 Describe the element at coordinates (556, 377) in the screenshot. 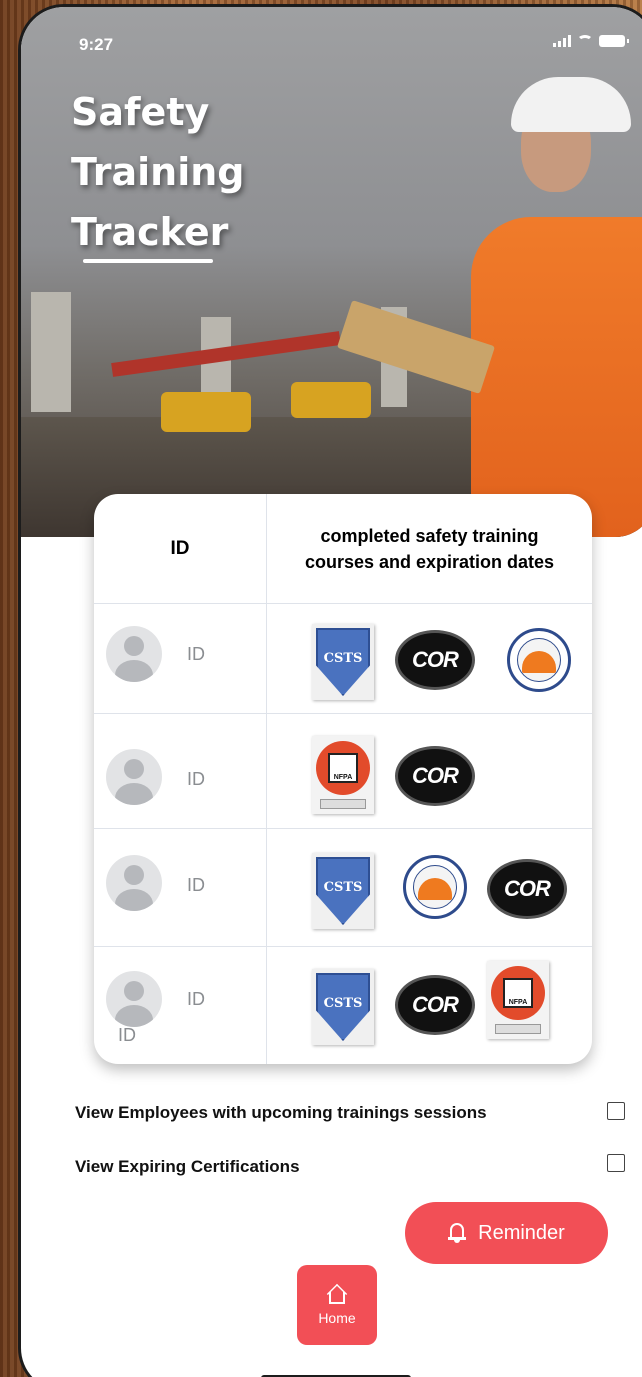

I see `worker-vest` at that location.